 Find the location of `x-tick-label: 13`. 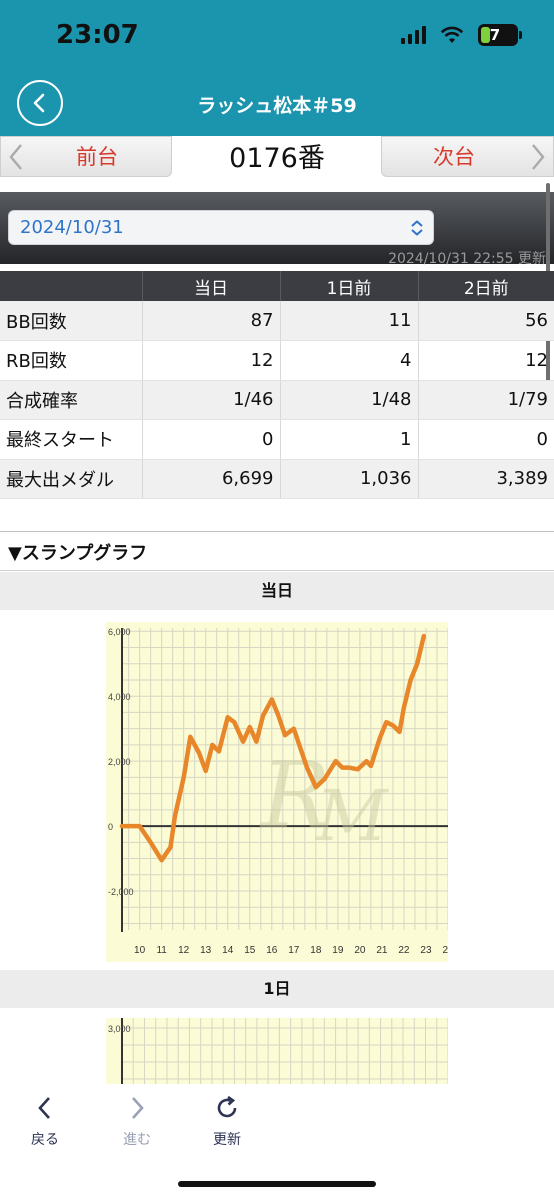

x-tick-label: 13 is located at coordinates (206, 950).